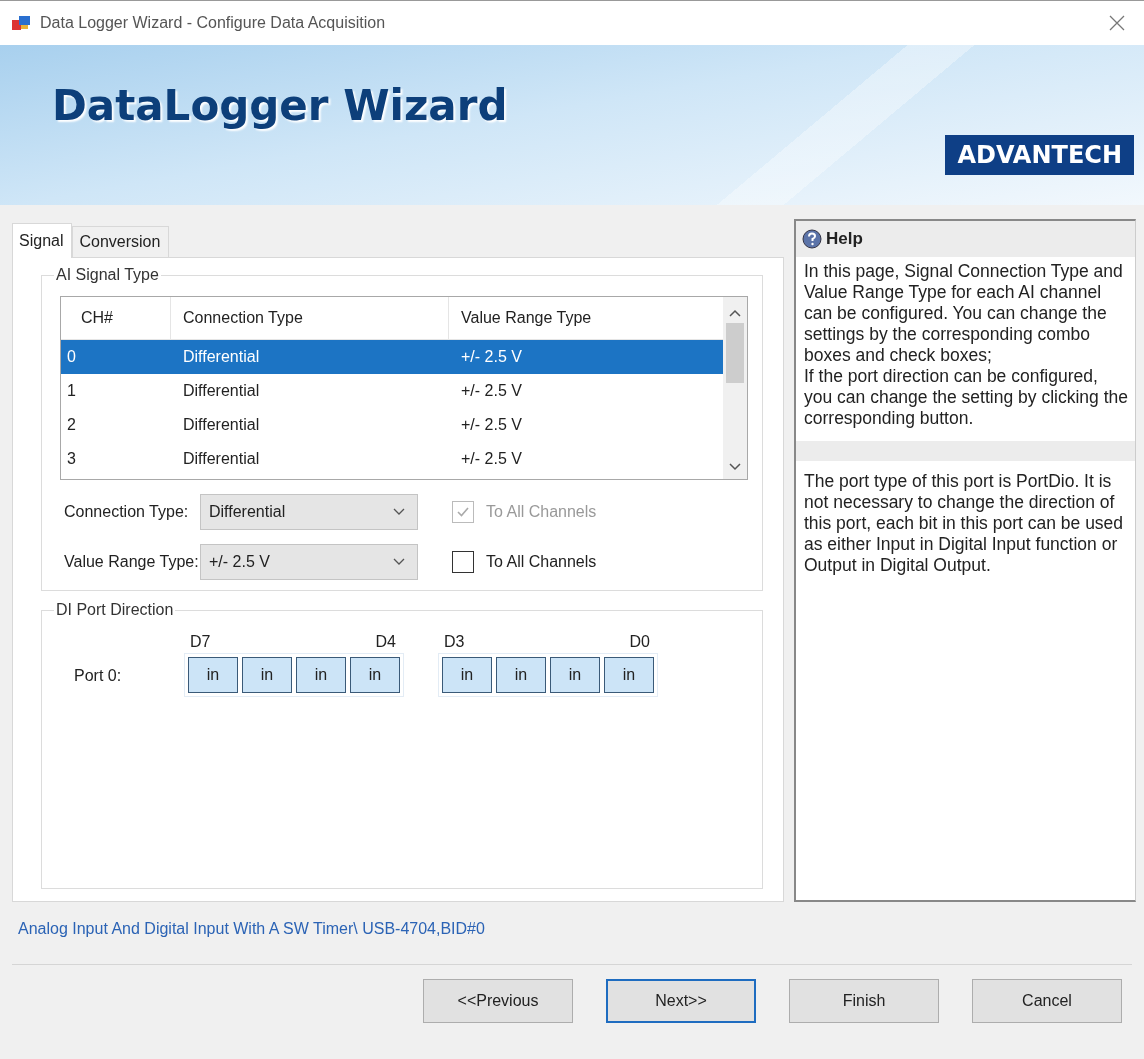 This screenshot has width=1144, height=1059. I want to click on scroll-thumb, so click(735, 353).